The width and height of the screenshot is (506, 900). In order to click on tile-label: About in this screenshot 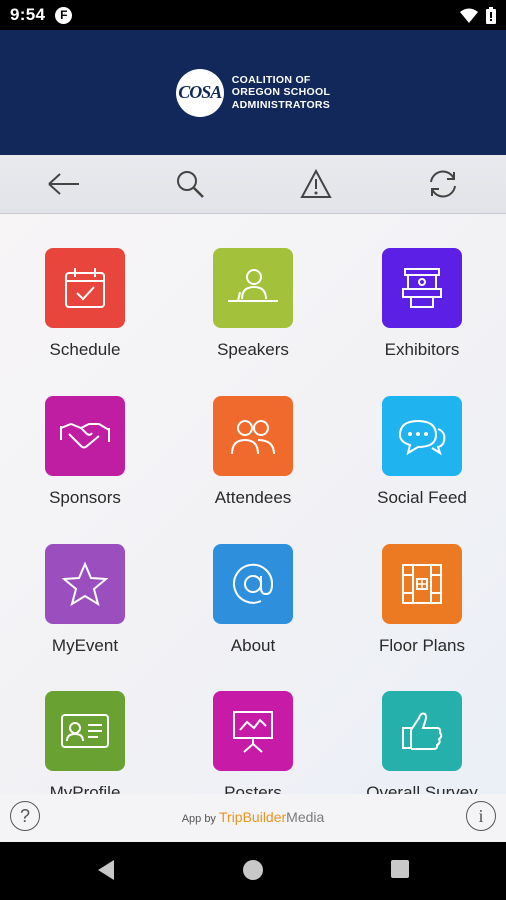, I will do `click(253, 645)`.